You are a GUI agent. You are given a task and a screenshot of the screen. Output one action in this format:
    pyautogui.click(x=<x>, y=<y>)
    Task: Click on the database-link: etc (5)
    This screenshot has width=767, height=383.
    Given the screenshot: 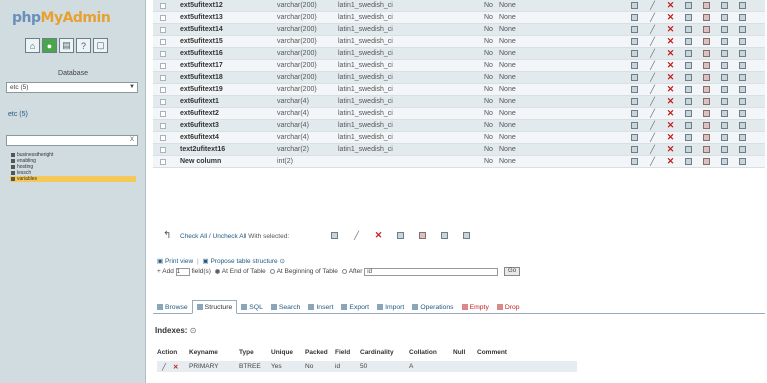 What is the action you would take?
    pyautogui.click(x=18, y=114)
    